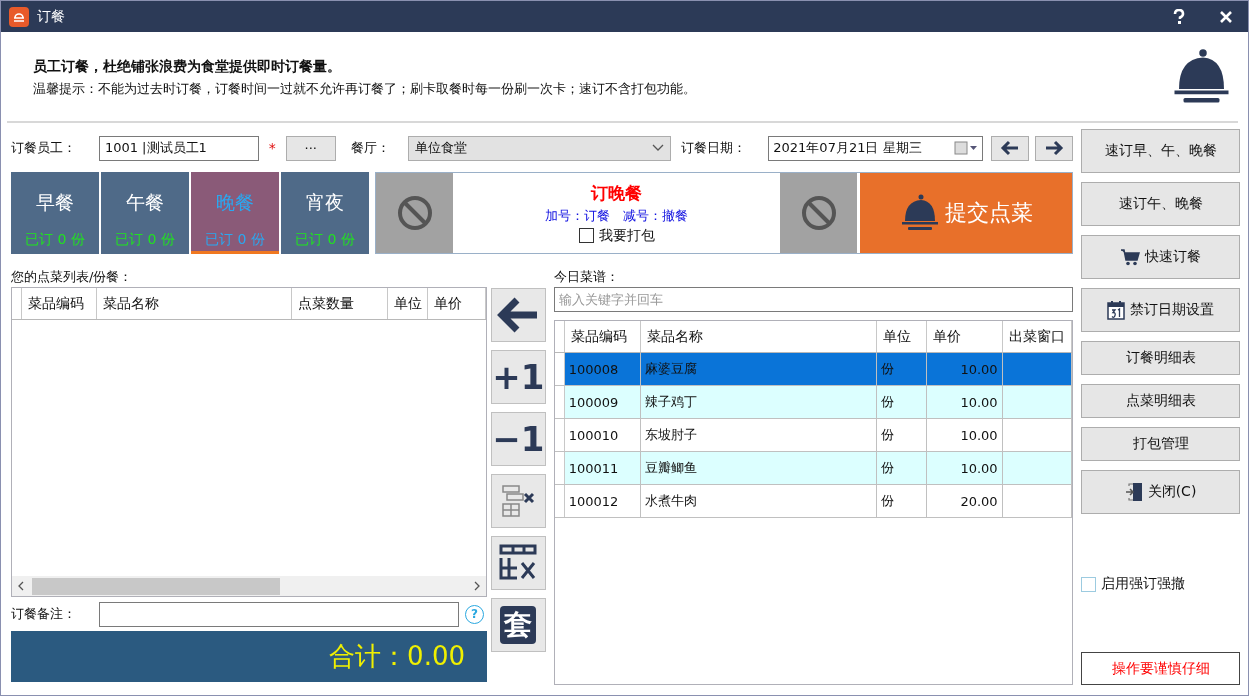 The height and width of the screenshot is (696, 1249). I want to click on total-amount: 合计：0.00, so click(249, 656).